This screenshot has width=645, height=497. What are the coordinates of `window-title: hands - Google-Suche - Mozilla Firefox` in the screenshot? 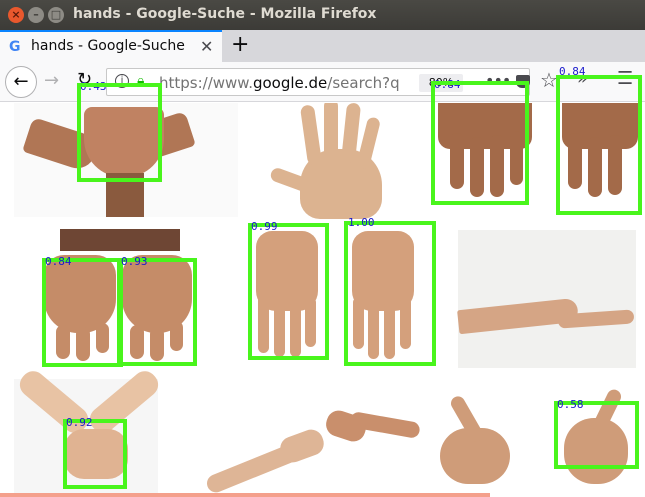 It's located at (225, 14).